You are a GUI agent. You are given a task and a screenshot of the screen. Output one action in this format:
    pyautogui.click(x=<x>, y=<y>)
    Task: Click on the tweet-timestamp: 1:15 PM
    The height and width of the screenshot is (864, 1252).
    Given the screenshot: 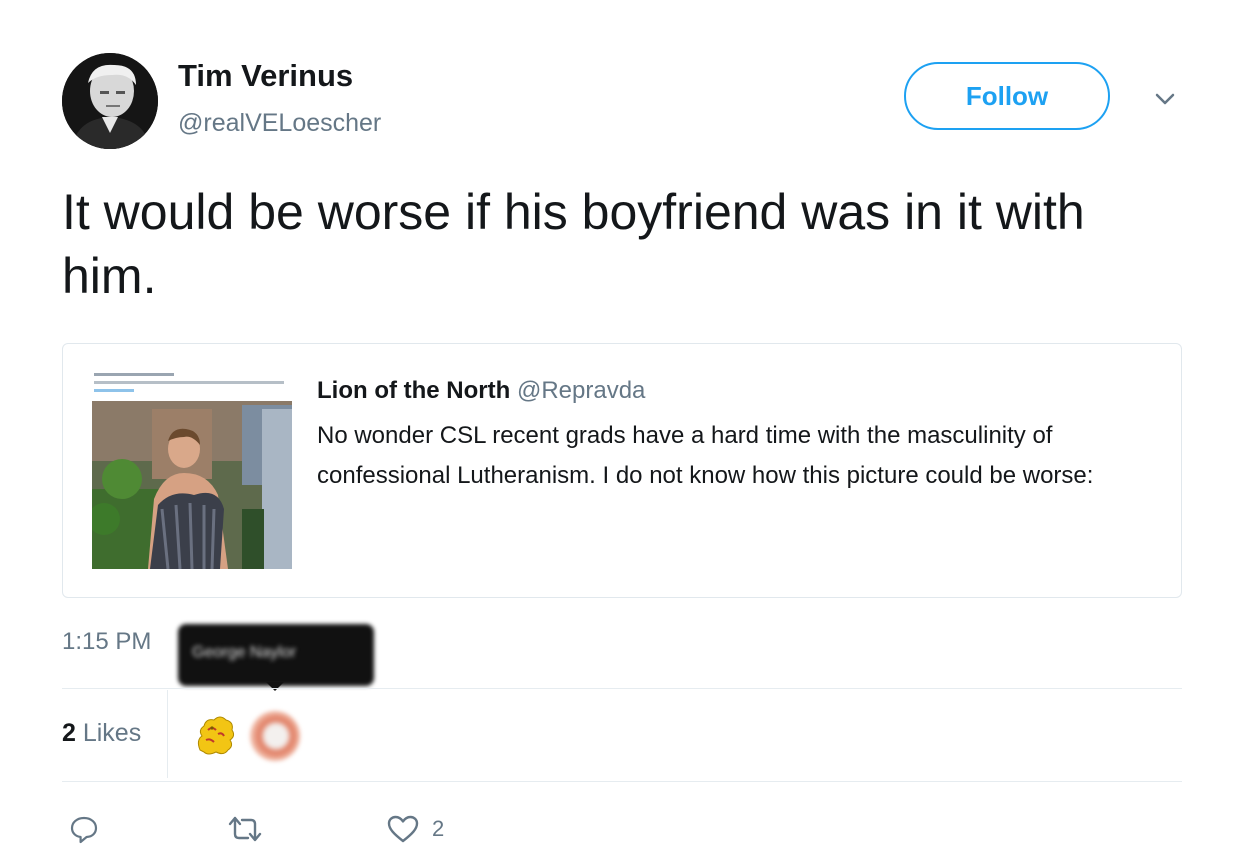 What is the action you would take?
    pyautogui.click(x=106, y=642)
    